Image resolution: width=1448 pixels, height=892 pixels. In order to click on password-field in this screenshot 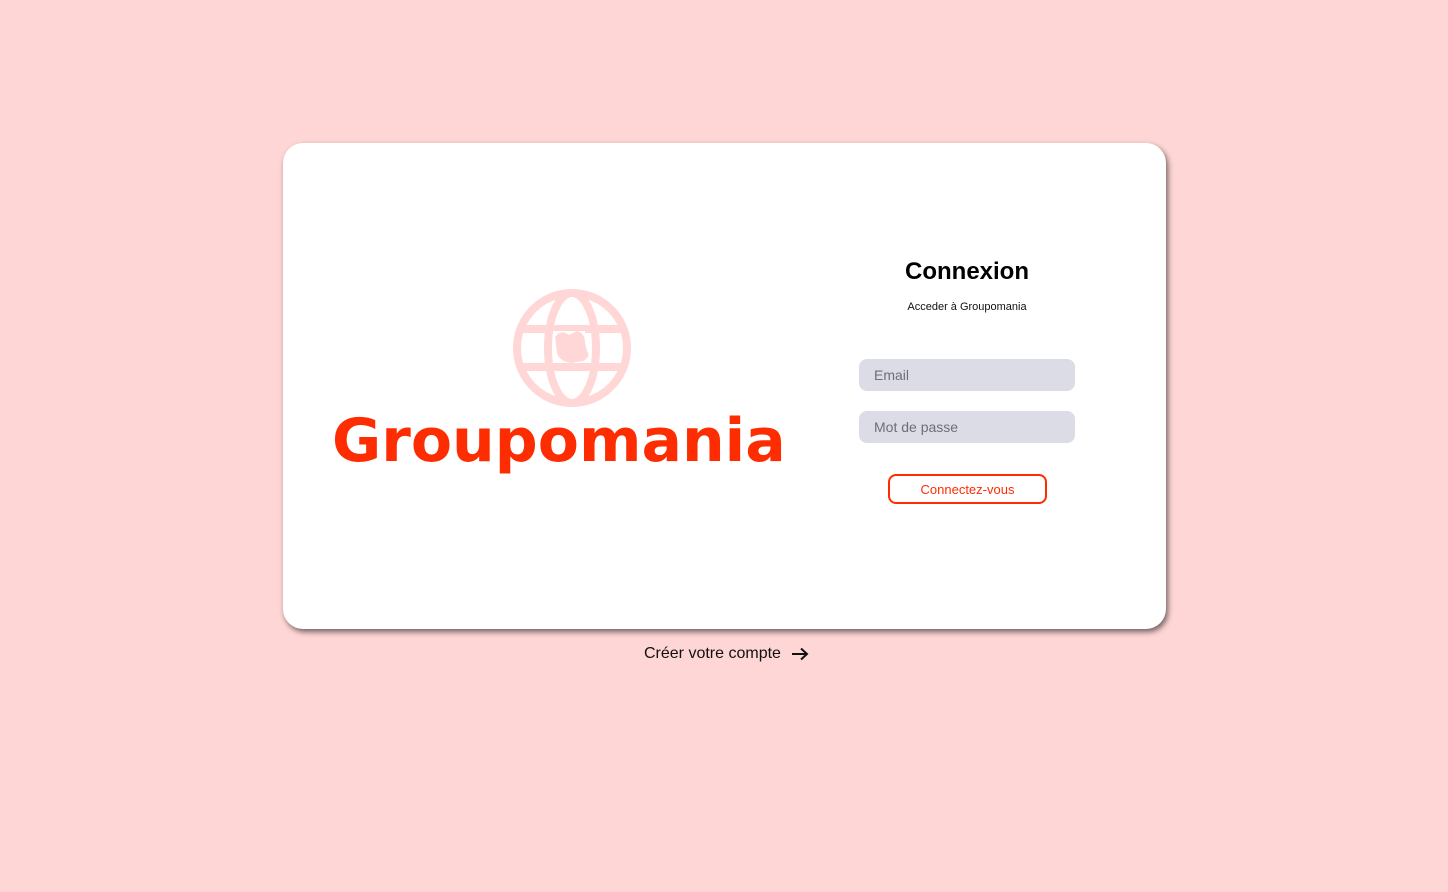, I will do `click(967, 427)`.